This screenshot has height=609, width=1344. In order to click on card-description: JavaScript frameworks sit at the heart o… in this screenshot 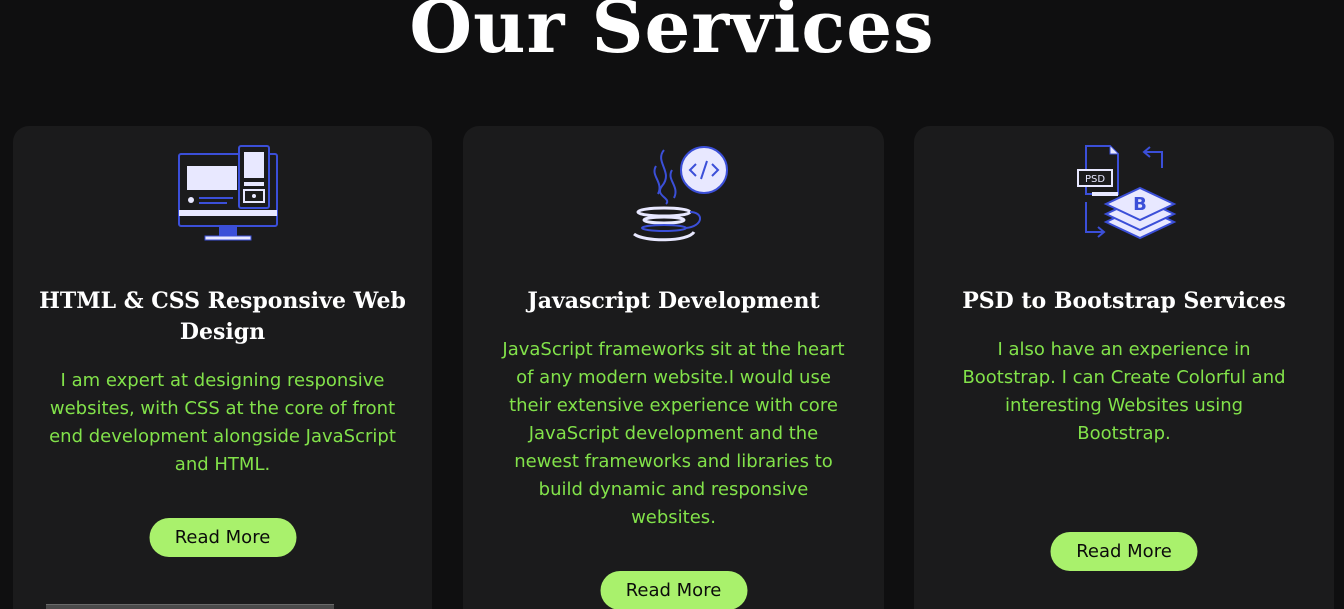, I will do `click(673, 433)`.